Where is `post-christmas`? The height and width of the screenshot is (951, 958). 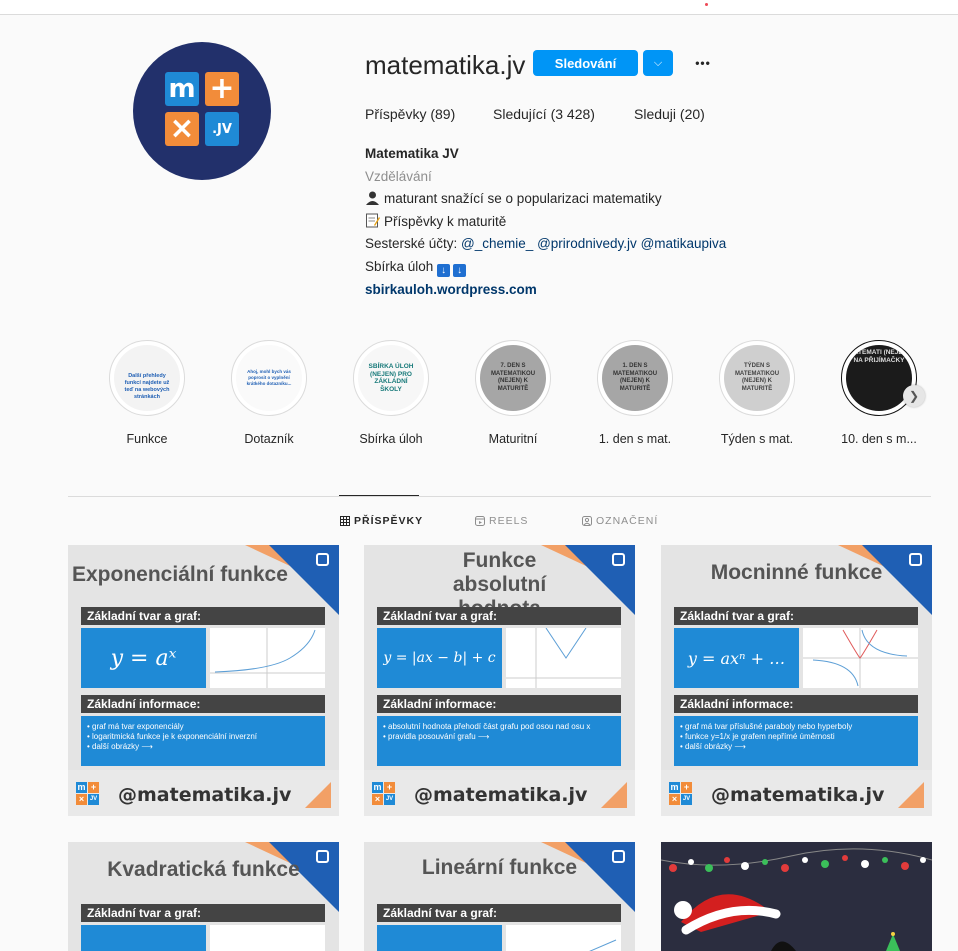 post-christmas is located at coordinates (796, 896).